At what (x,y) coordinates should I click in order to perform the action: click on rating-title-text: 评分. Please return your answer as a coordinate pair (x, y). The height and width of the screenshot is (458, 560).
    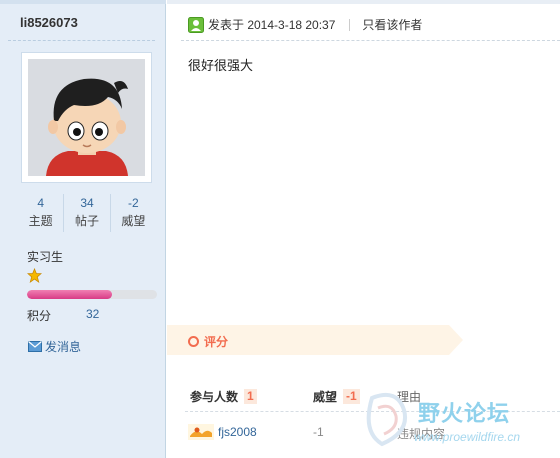
    Looking at the image, I should click on (216, 342).